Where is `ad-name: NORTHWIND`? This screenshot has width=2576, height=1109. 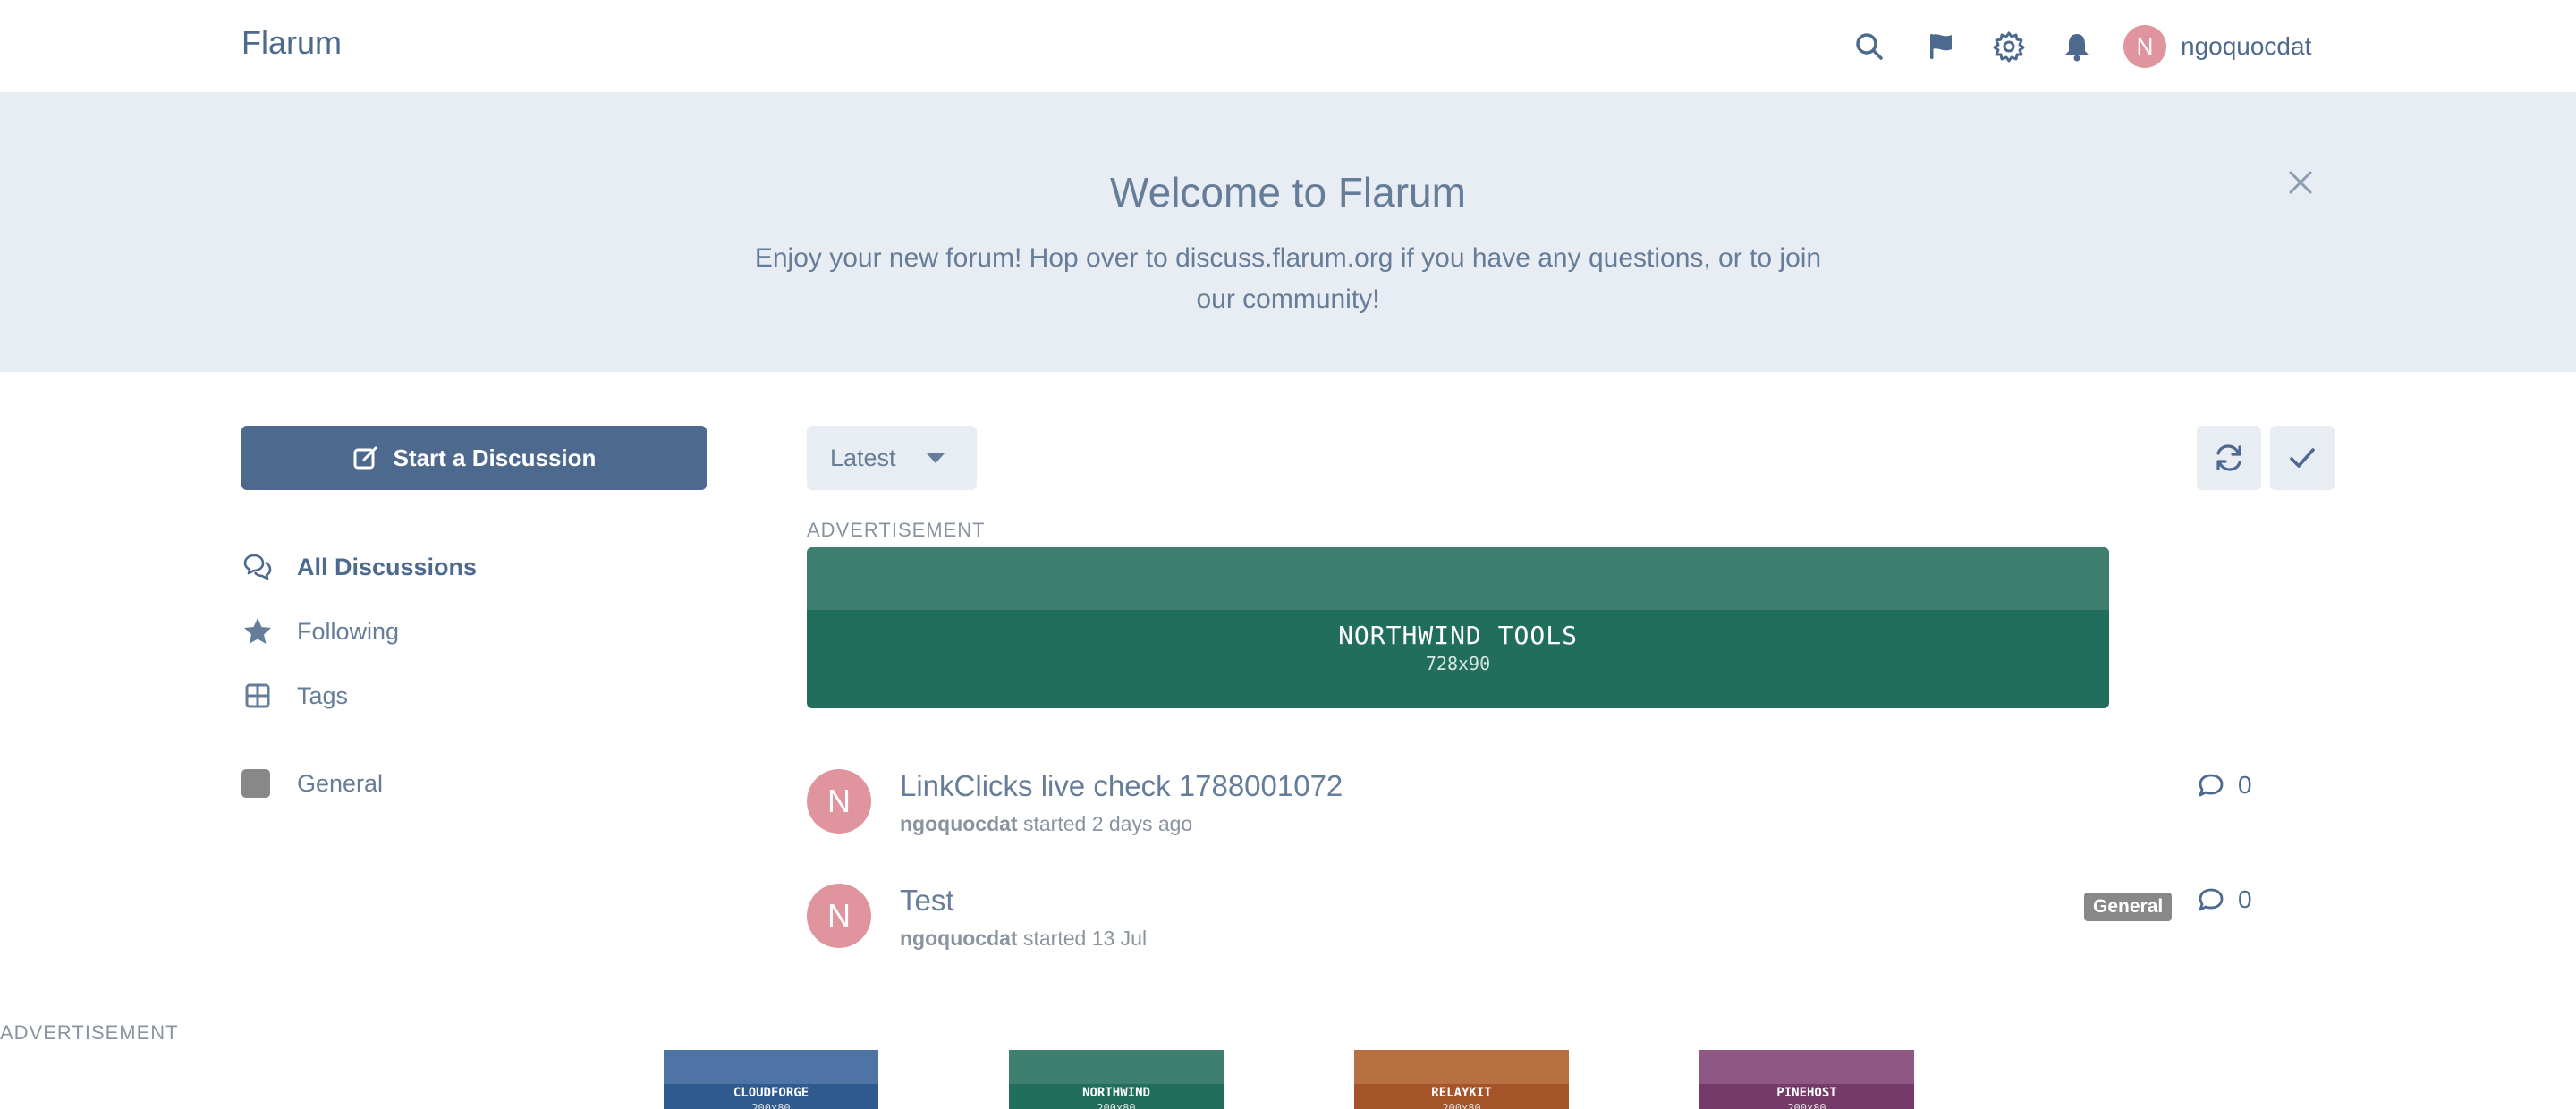
ad-name: NORTHWIND is located at coordinates (1116, 1093).